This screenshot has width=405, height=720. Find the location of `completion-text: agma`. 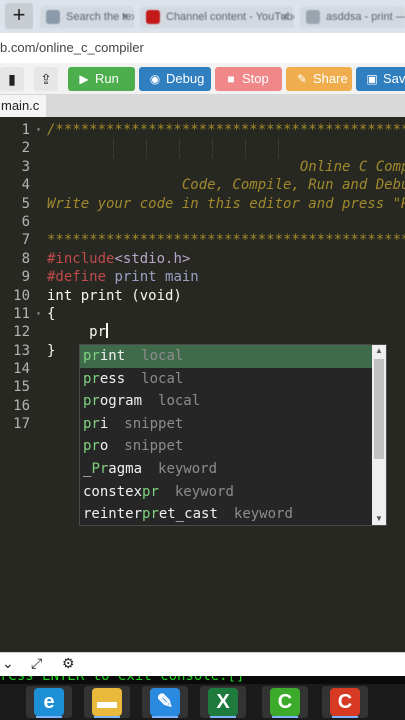

completion-text: agma is located at coordinates (125, 468).